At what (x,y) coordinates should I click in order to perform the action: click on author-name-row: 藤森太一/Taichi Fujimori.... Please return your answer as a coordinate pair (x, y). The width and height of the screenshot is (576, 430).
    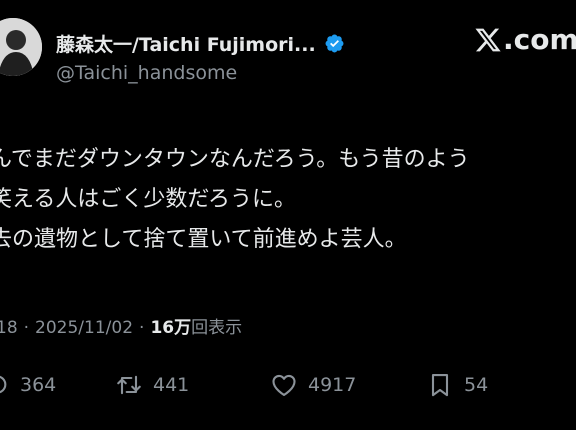
    Looking at the image, I should click on (200, 43).